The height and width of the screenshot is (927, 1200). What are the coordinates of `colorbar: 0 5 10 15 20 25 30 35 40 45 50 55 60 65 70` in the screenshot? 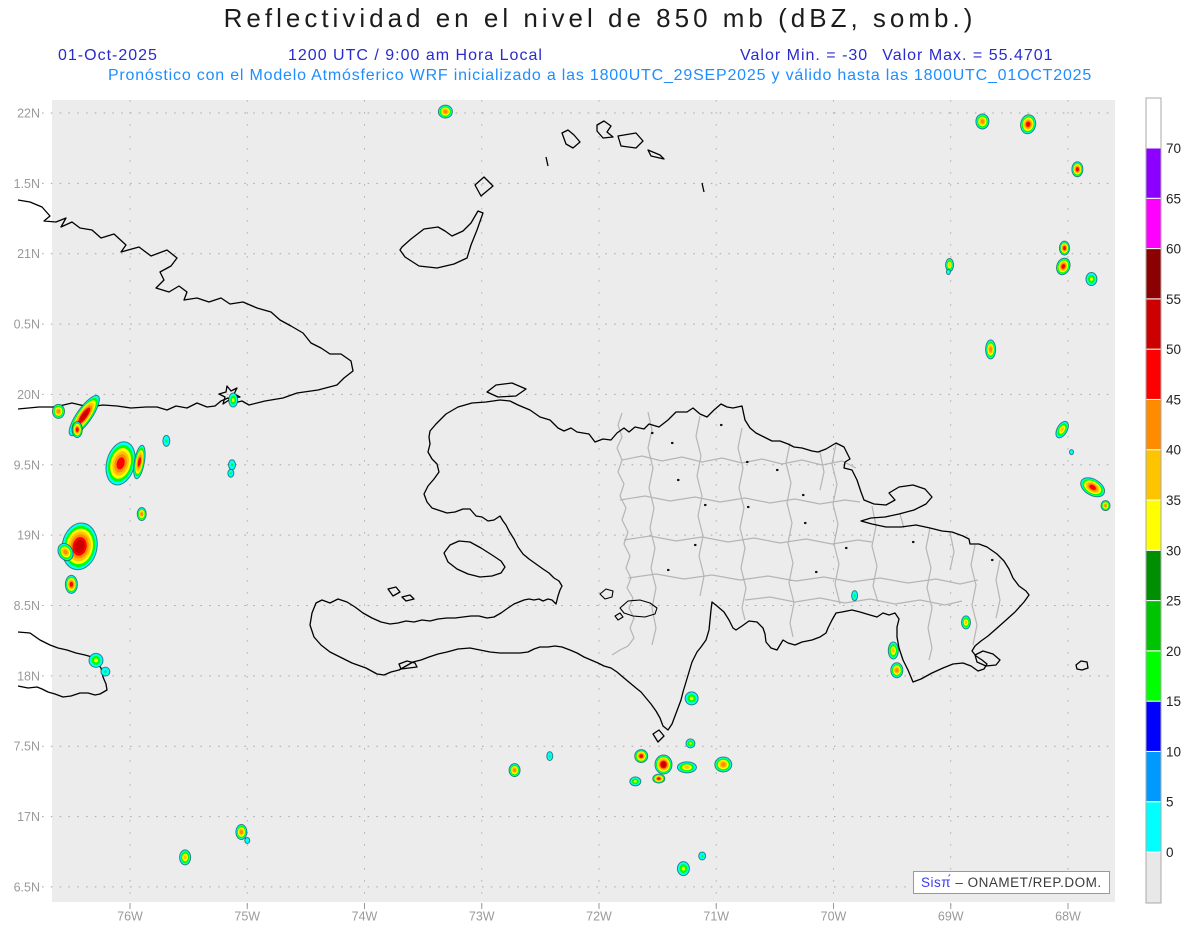 It's located at (1163, 500).